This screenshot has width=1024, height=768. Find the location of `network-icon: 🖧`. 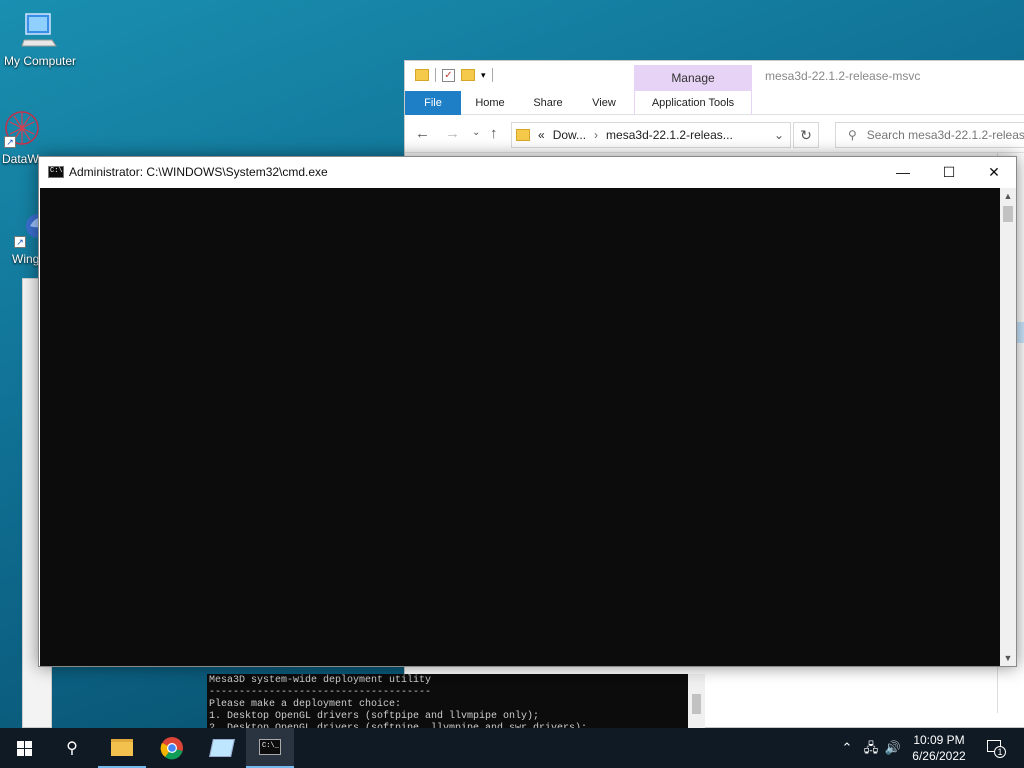

network-icon: 🖧 is located at coordinates (871, 748).